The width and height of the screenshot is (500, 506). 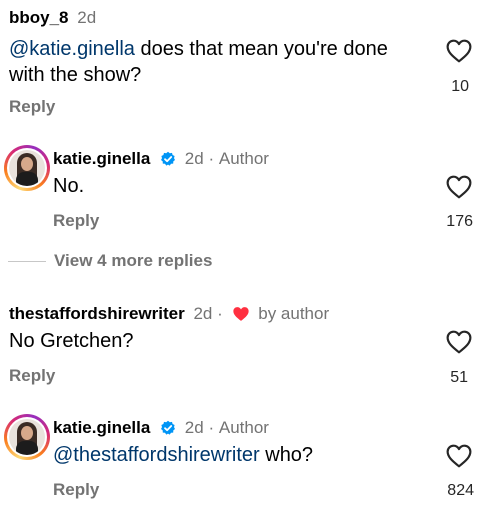 I want to click on heart-filled-icon, so click(x=240, y=314).